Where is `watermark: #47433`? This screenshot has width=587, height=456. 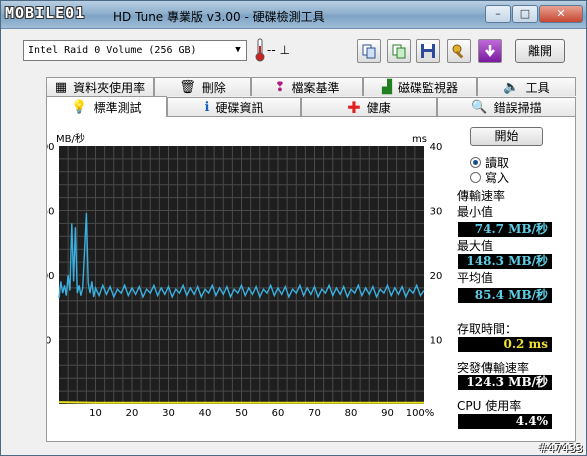 watermark: #47433 is located at coordinates (560, 448).